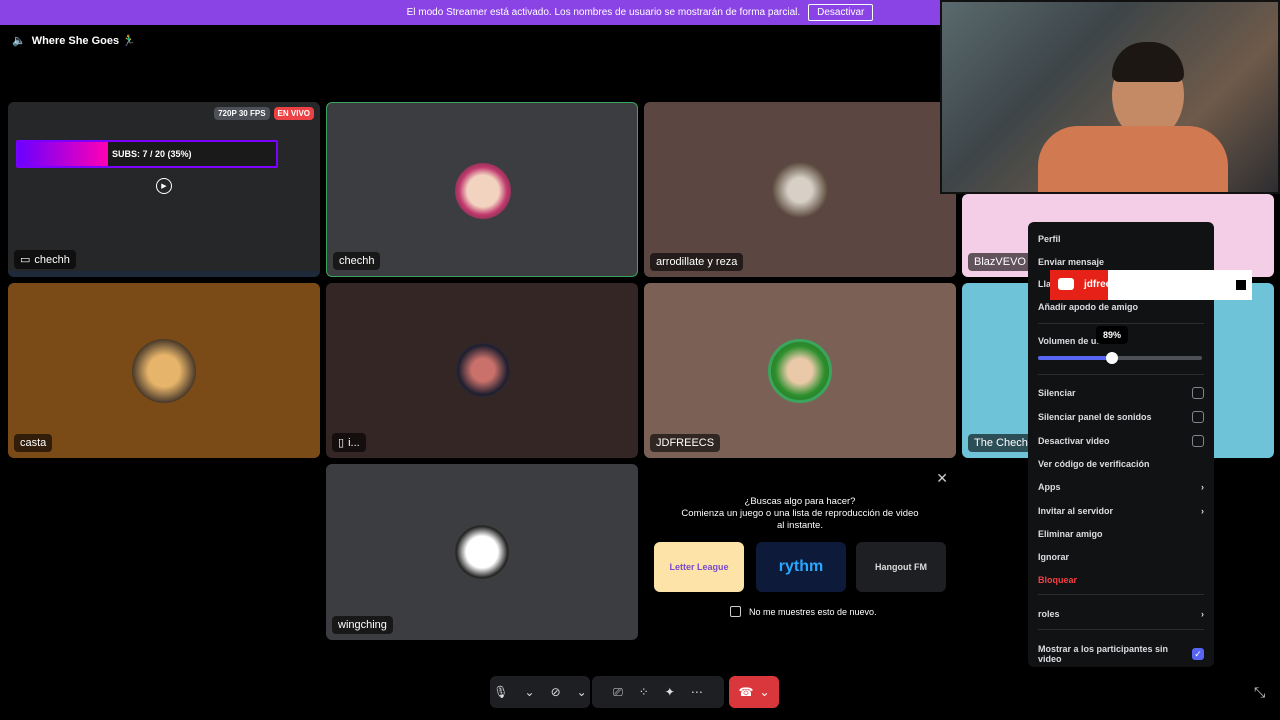  I want to click on disable-streamer-button: Desactivar, so click(841, 12).